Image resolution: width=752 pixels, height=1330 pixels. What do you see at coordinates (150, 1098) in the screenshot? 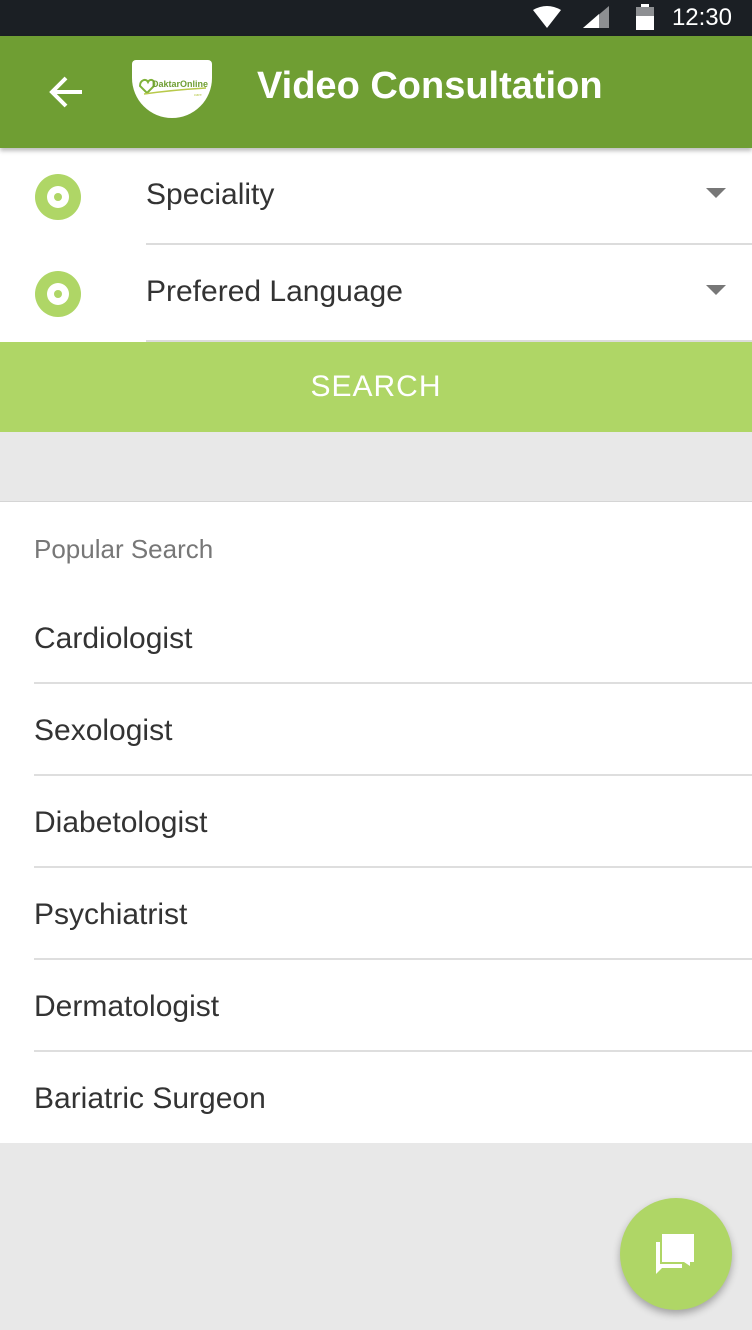
I see `list-item-label: Bariatric Surgeon` at bounding box center [150, 1098].